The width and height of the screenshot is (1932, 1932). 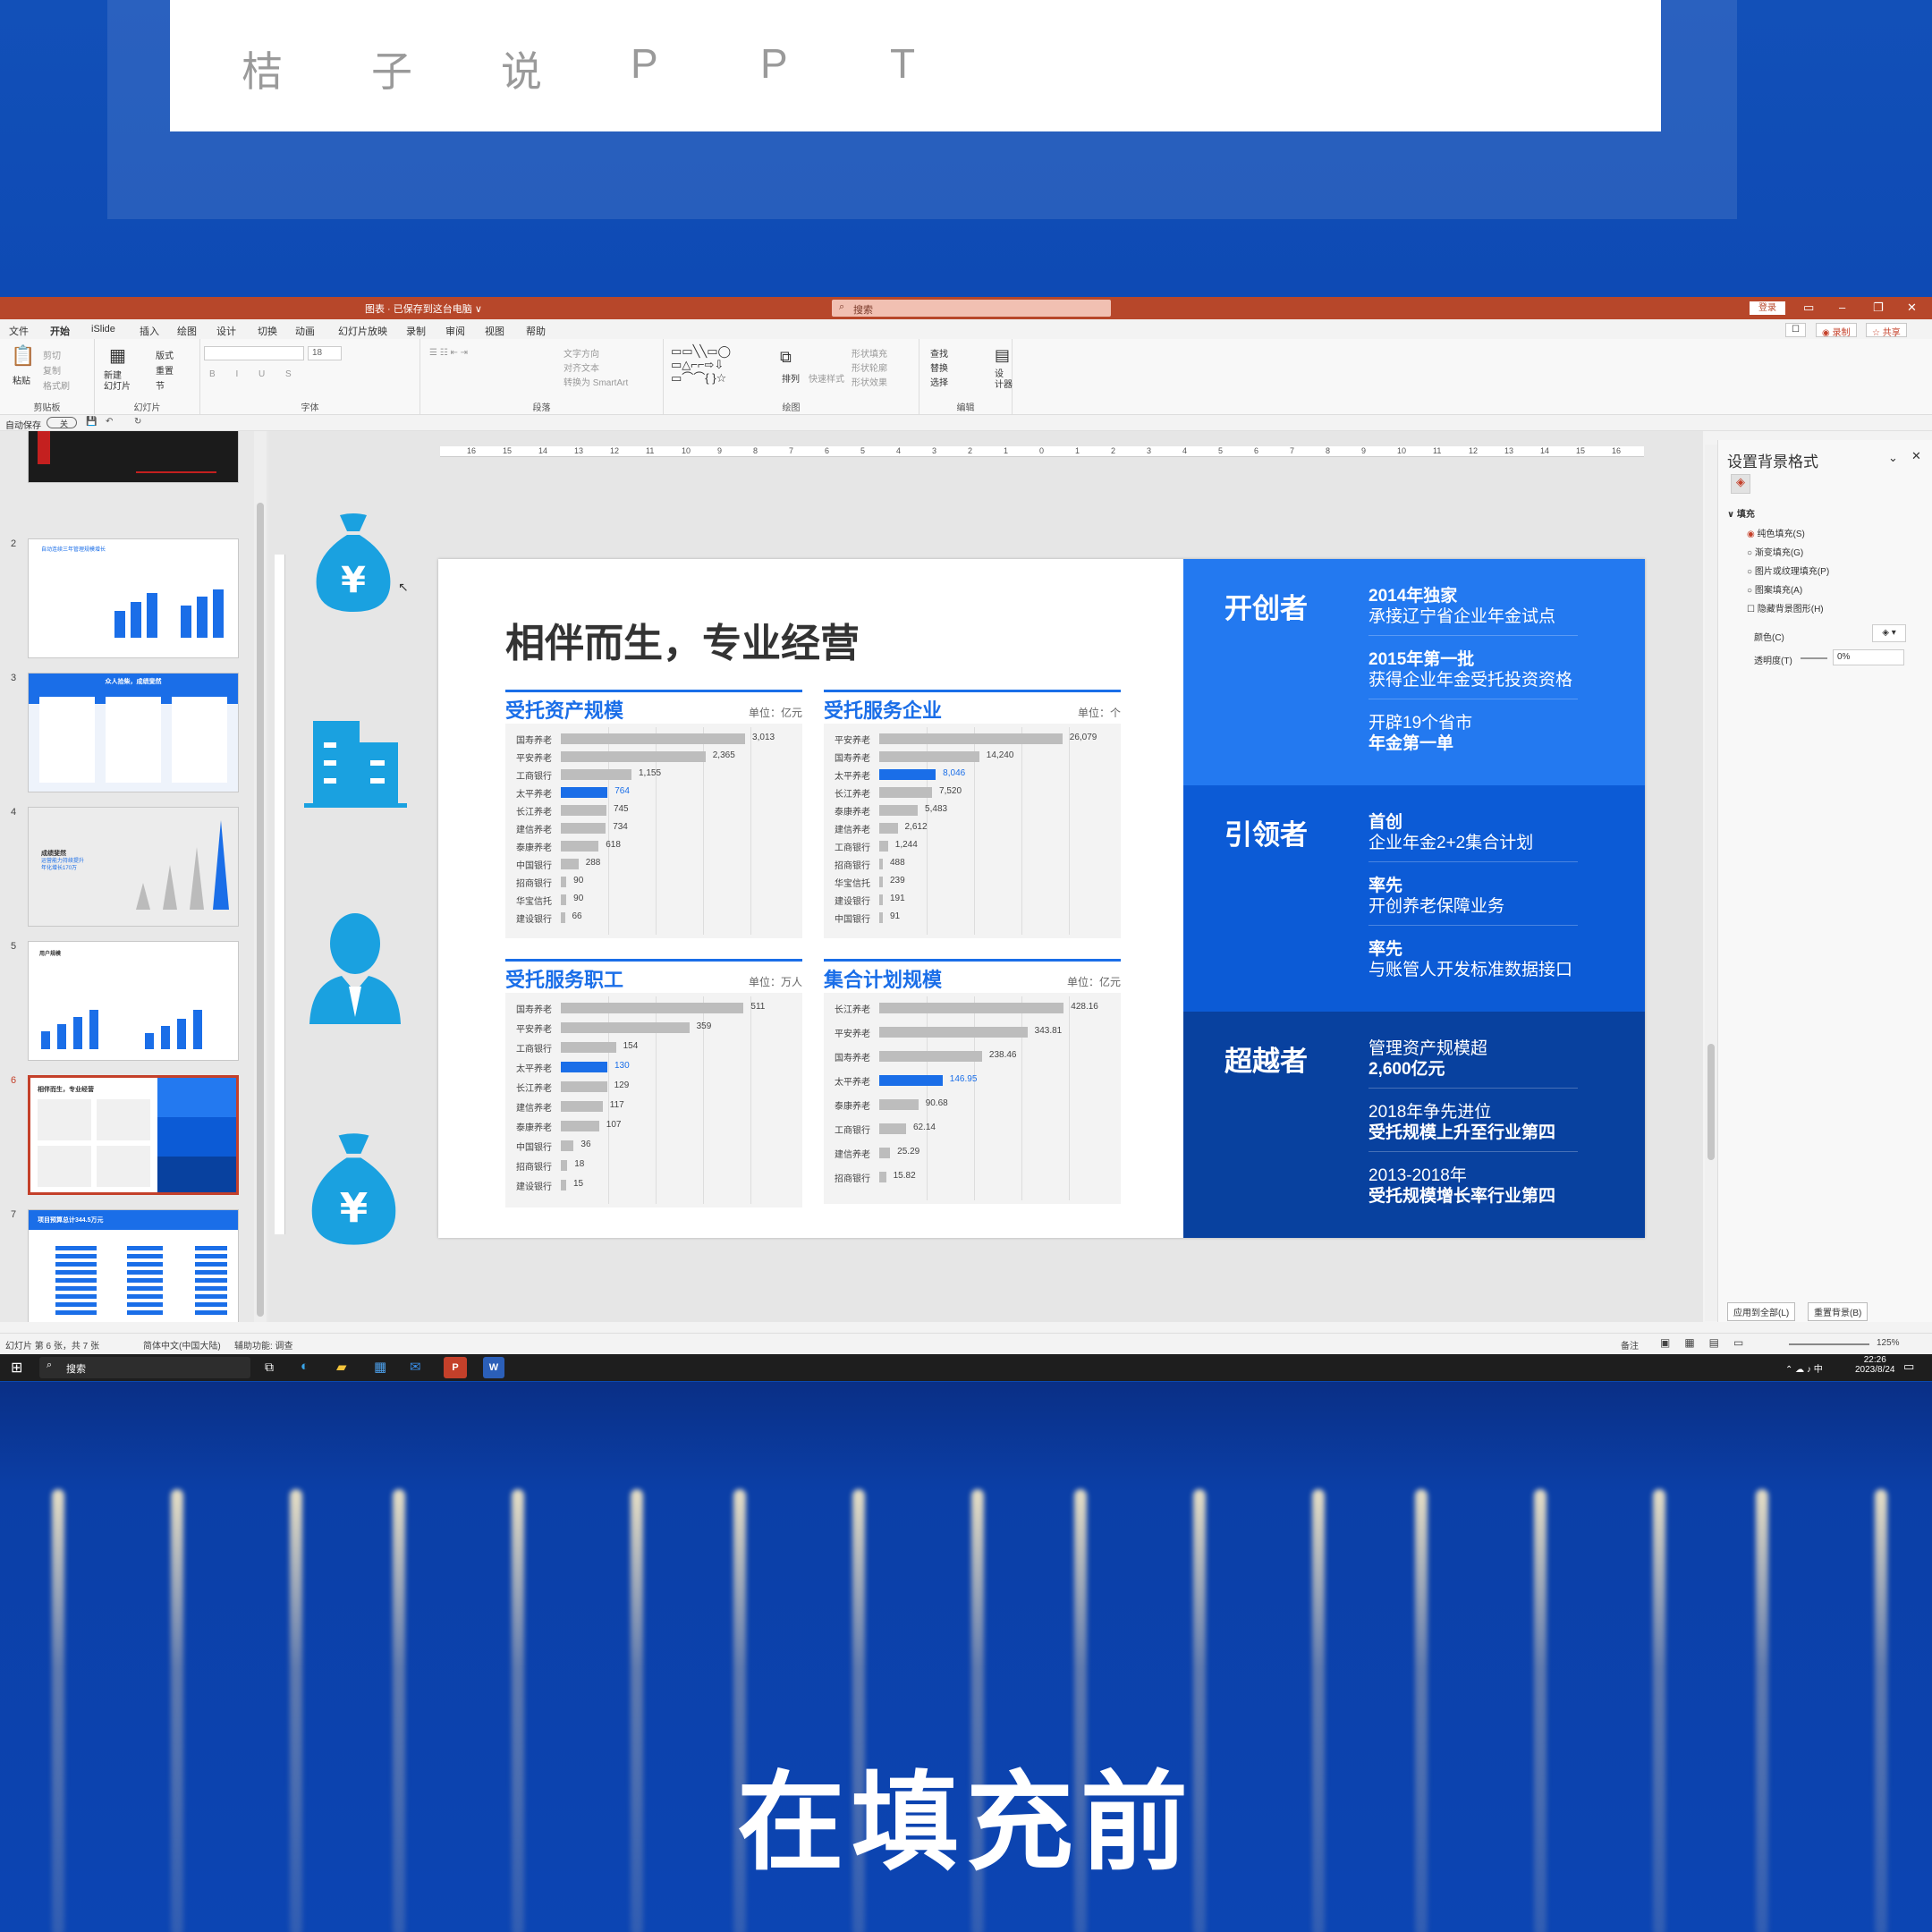 What do you see at coordinates (52, 354) in the screenshot?
I see `cut-button: 剪切` at bounding box center [52, 354].